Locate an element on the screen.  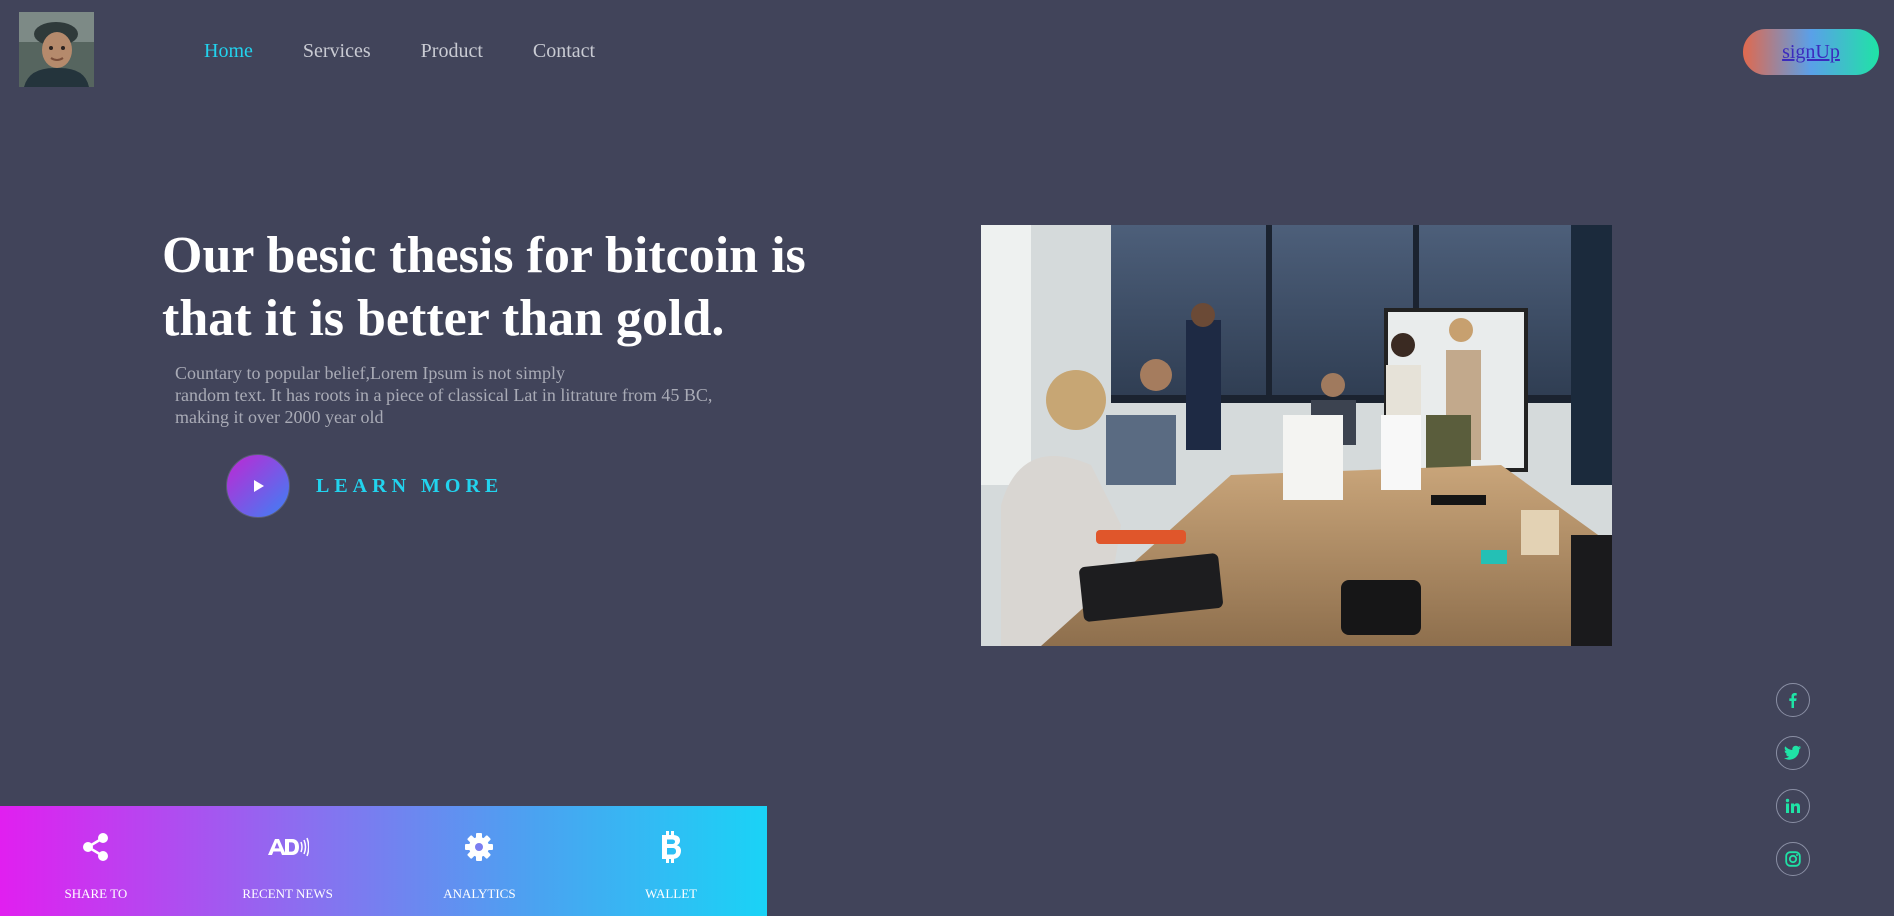
gear-icon is located at coordinates (479, 847).